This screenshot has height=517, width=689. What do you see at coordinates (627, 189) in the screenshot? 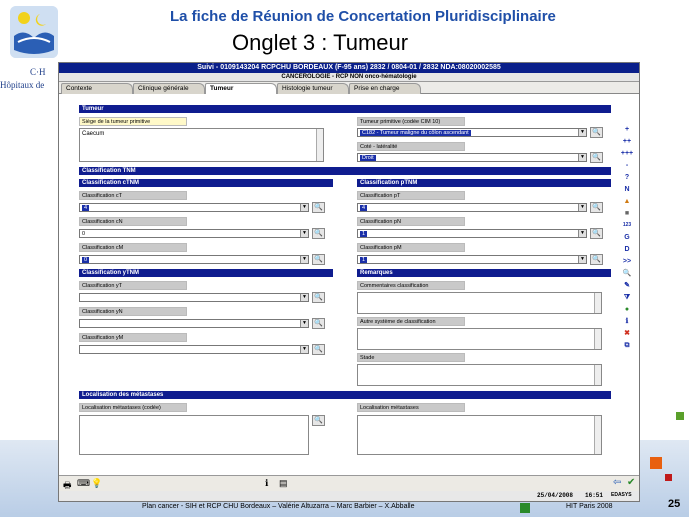
I see `toolbar-n: N` at bounding box center [627, 189].